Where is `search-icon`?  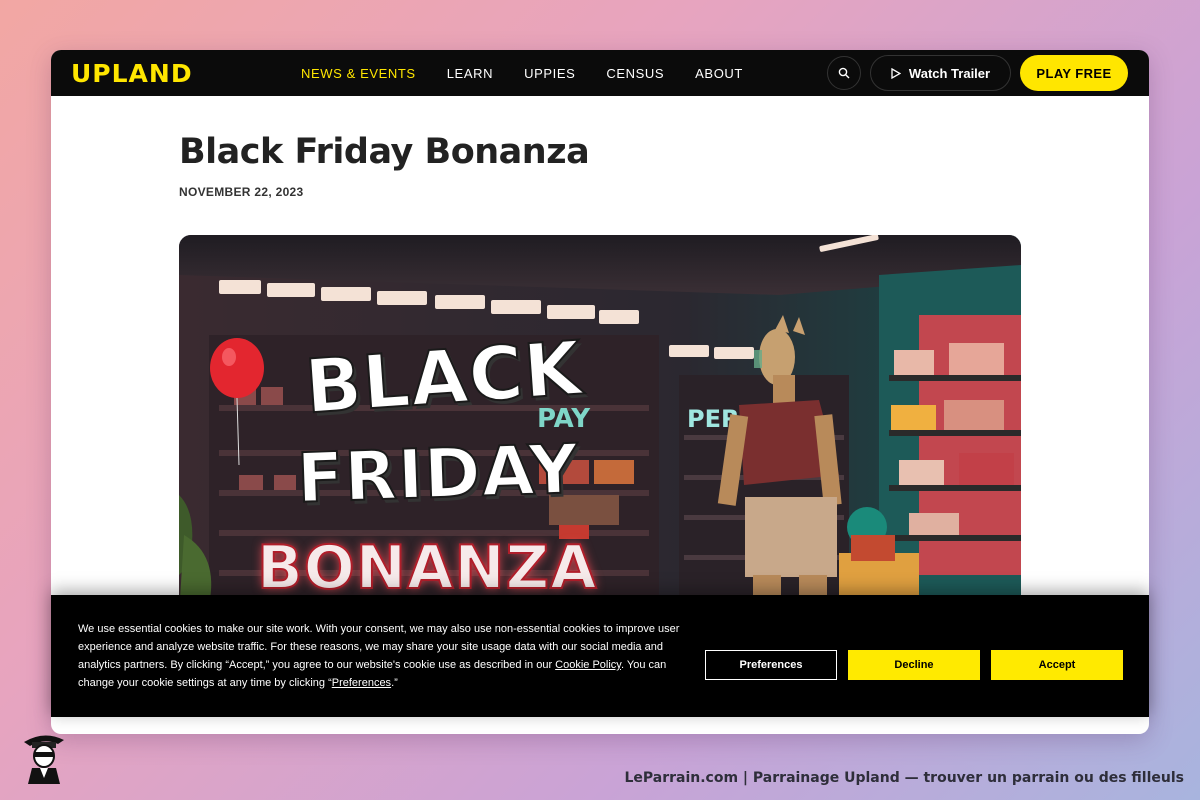
search-icon is located at coordinates (844, 73).